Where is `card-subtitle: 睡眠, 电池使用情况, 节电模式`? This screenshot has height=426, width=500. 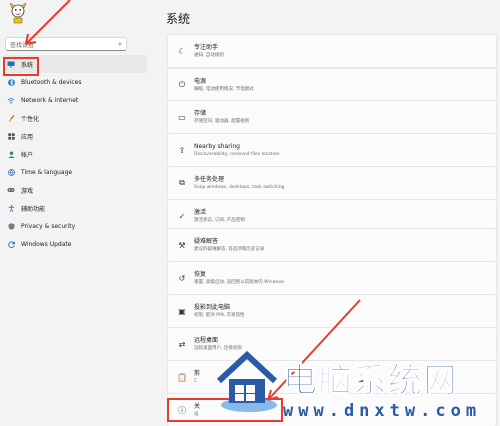 card-subtitle: 睡眠, 电池使用情况, 节电模式 is located at coordinates (224, 89).